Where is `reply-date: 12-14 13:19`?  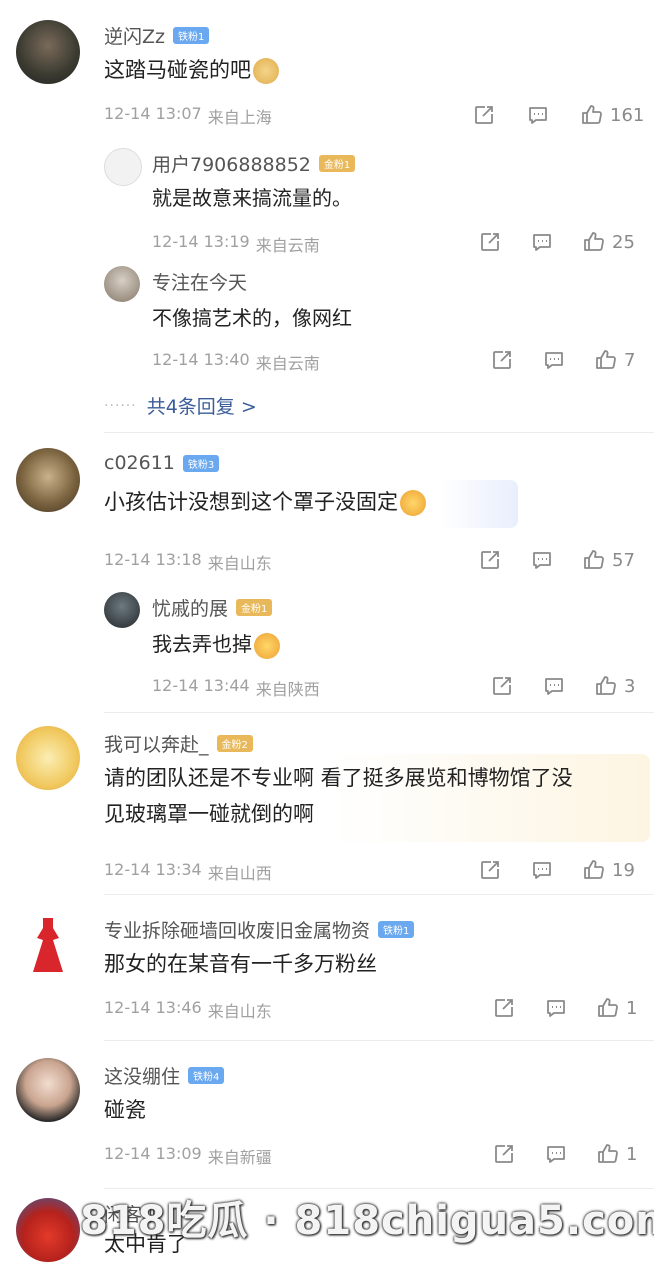 reply-date: 12-14 13:19 is located at coordinates (201, 241).